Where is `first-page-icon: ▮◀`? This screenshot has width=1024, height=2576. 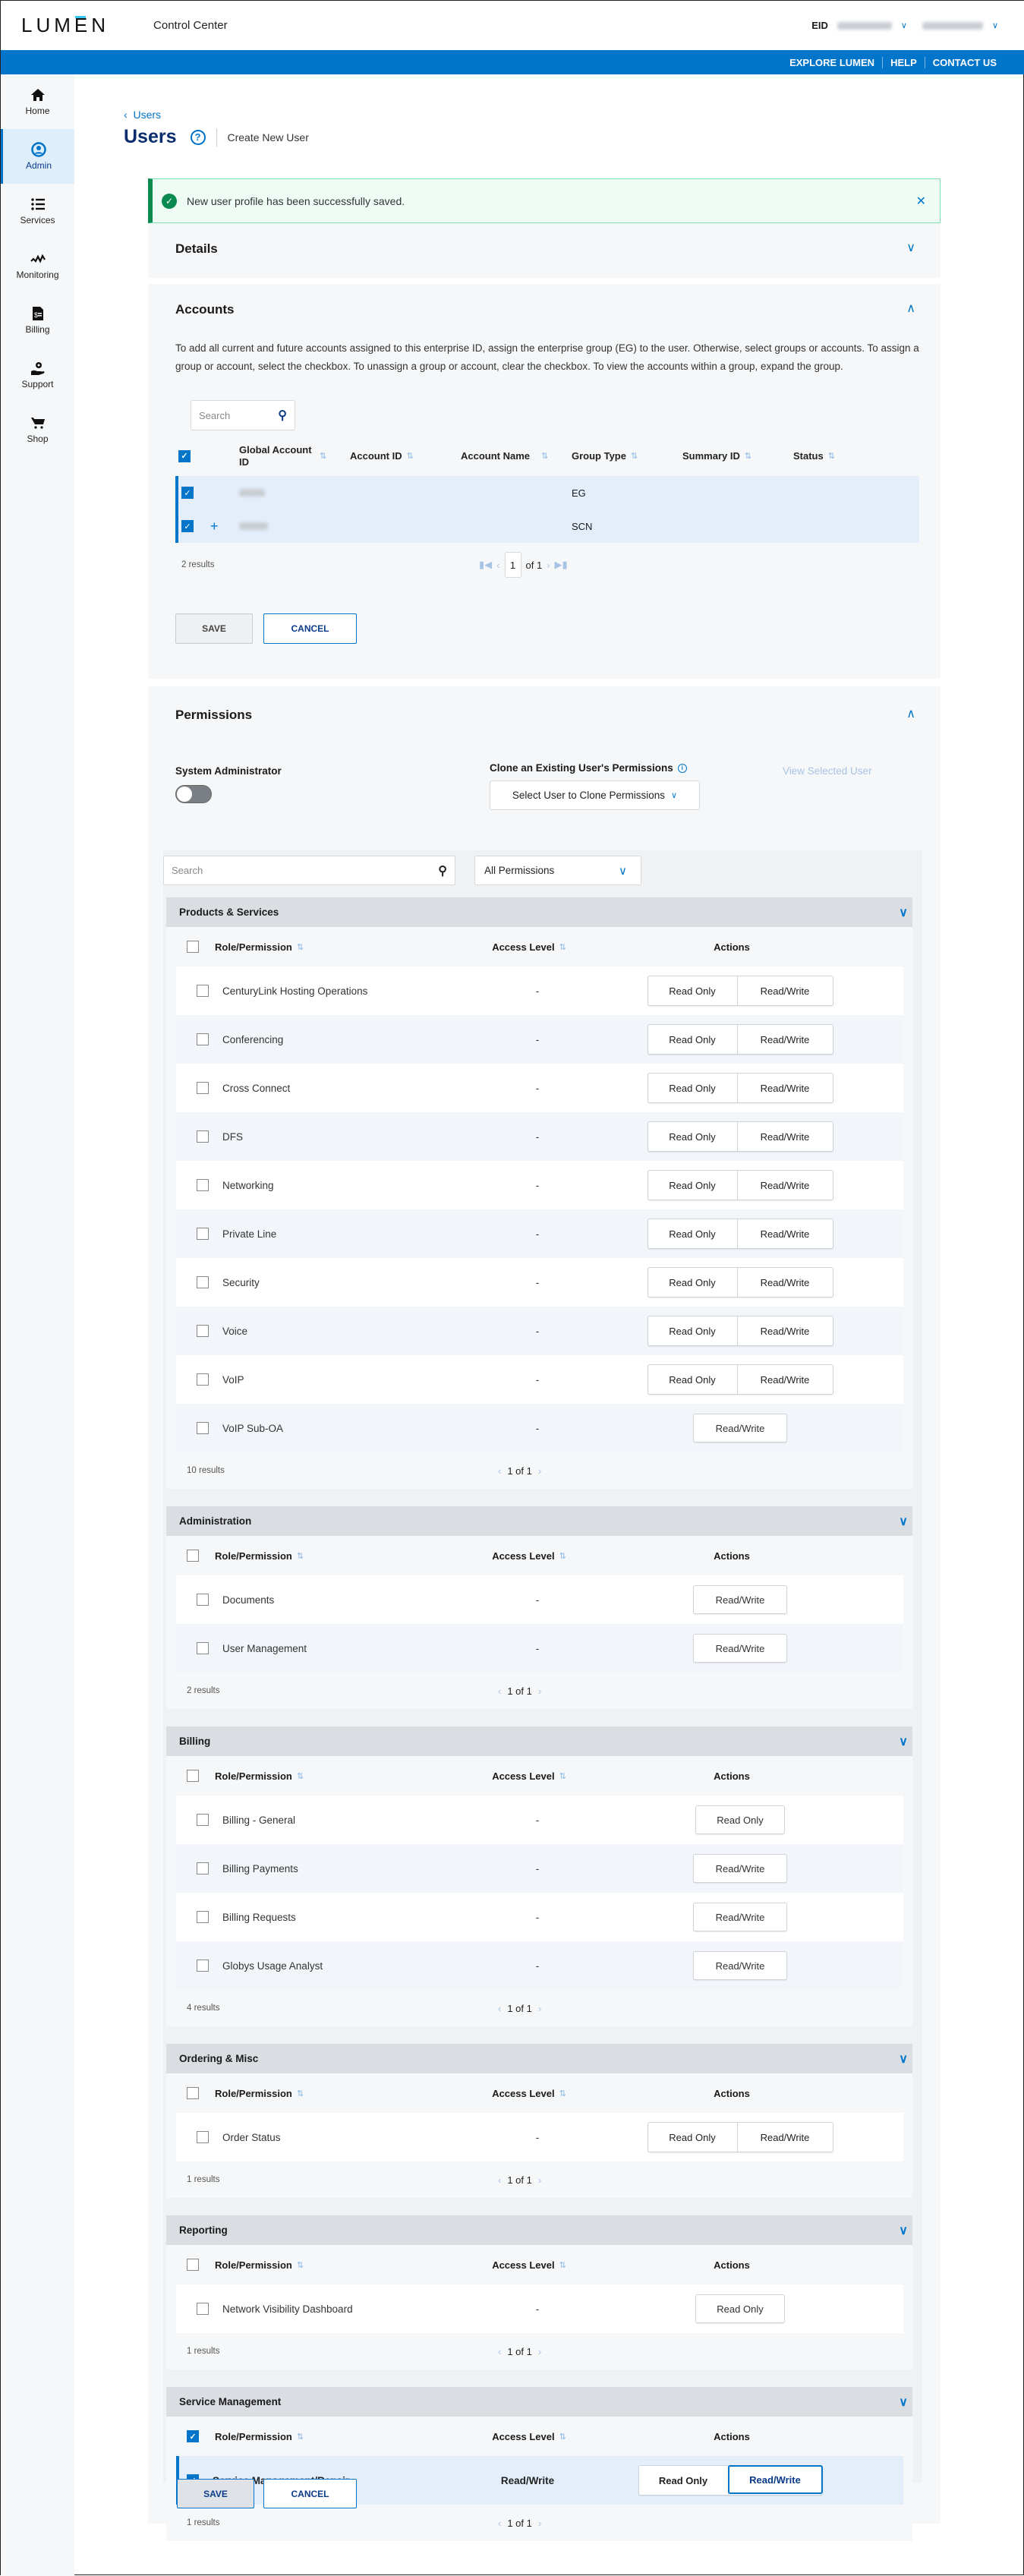 first-page-icon: ▮◀ is located at coordinates (485, 565).